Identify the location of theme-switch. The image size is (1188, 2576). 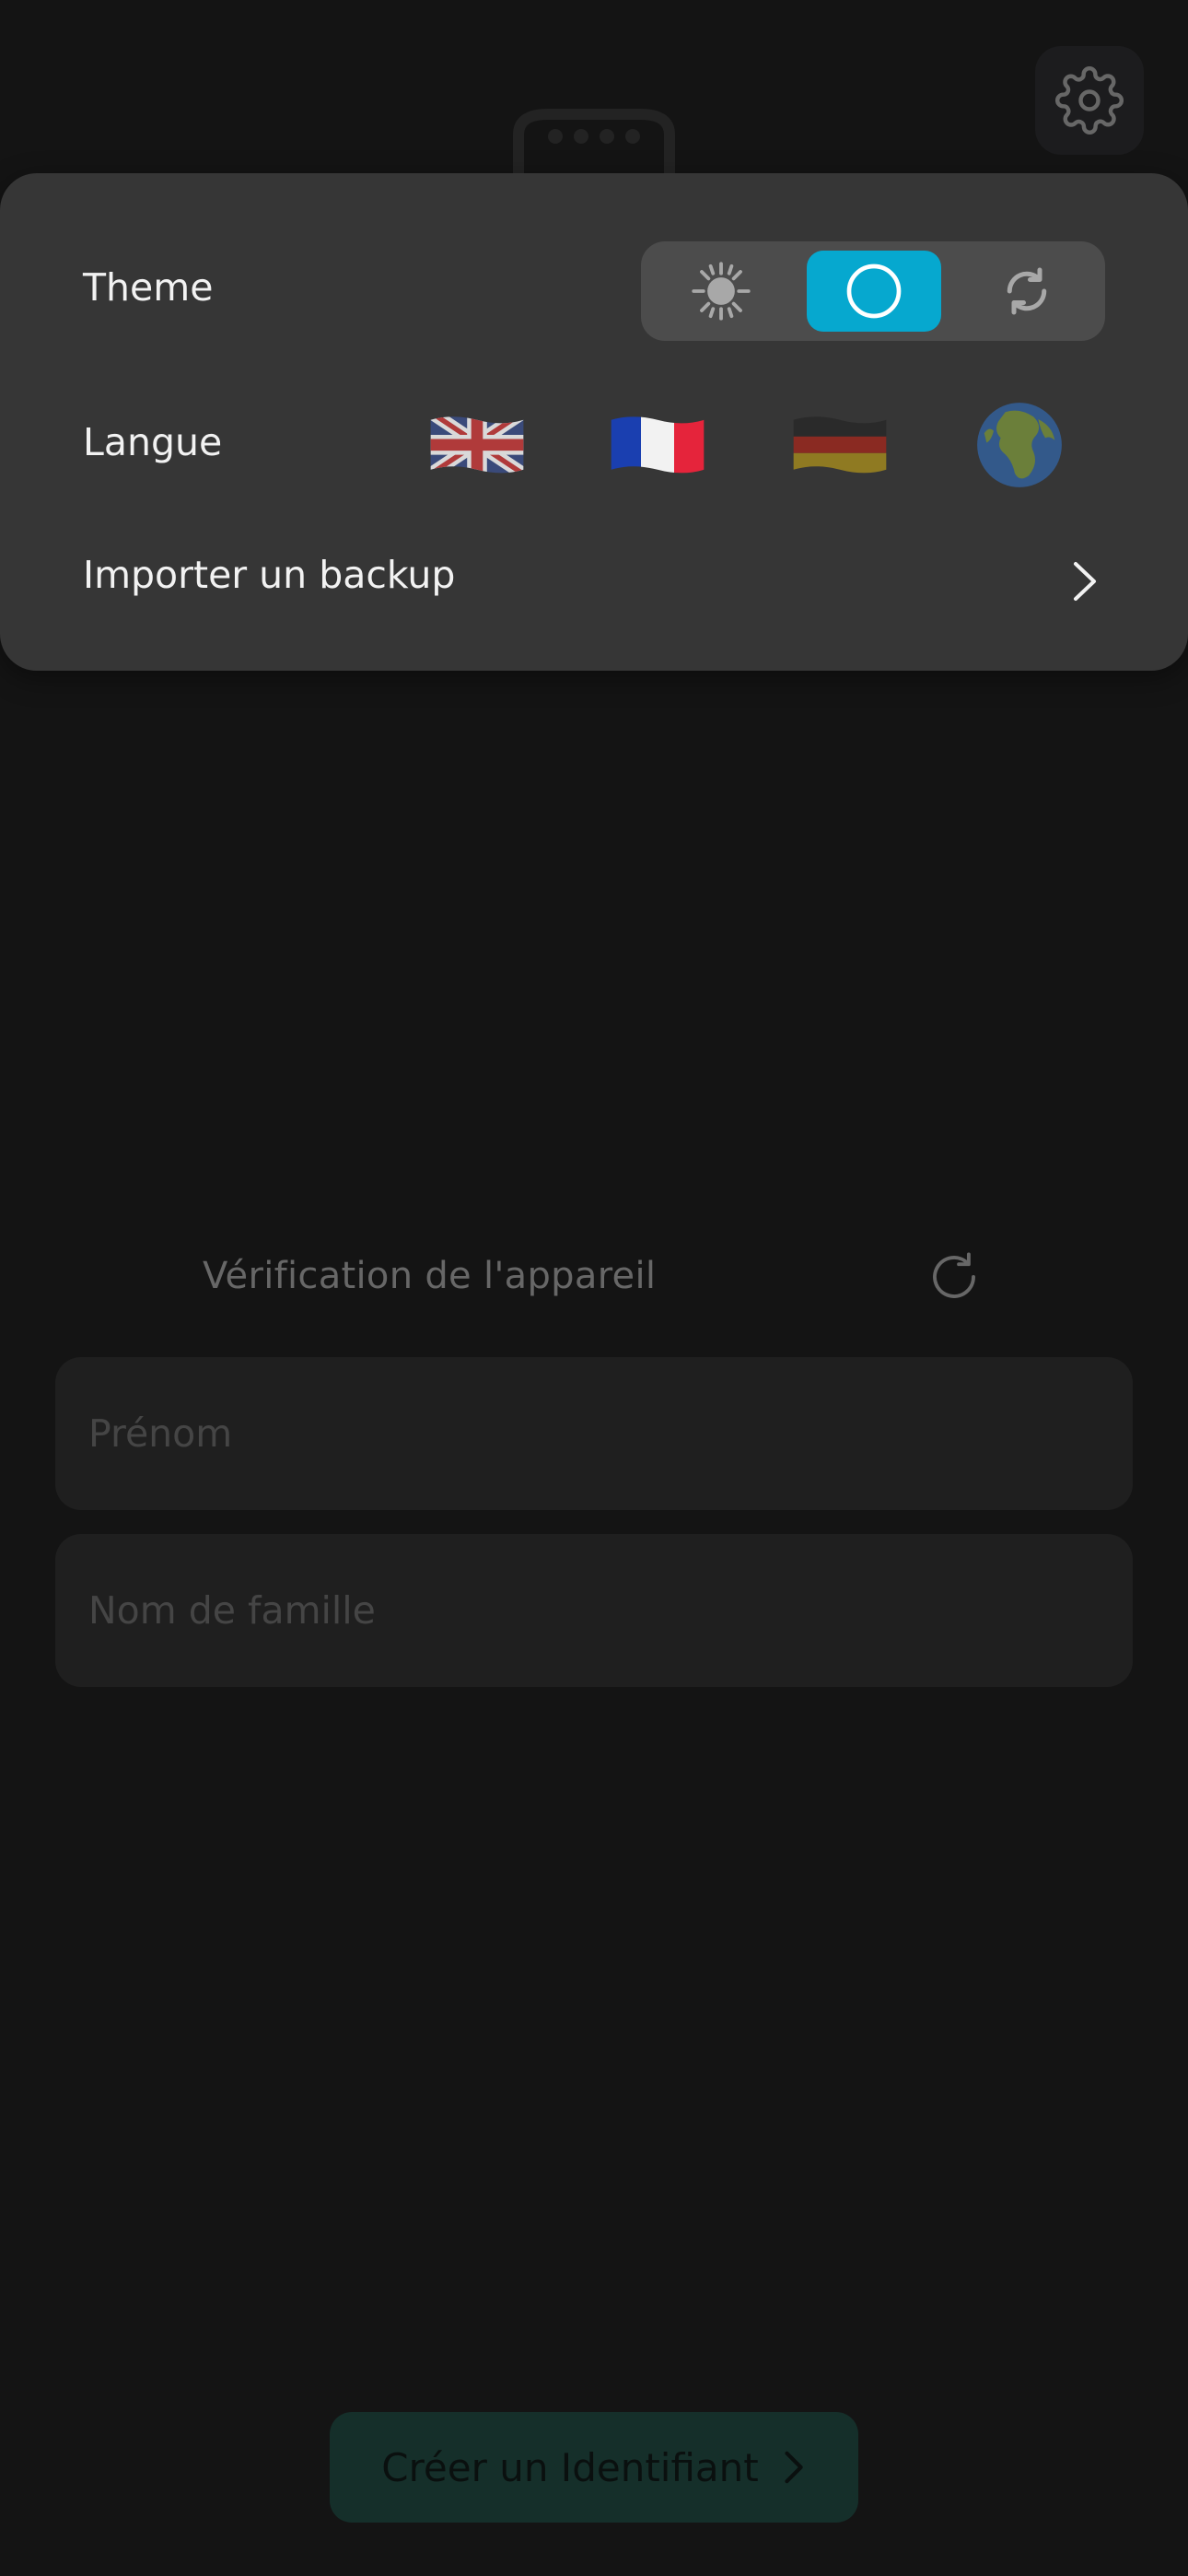
(873, 291).